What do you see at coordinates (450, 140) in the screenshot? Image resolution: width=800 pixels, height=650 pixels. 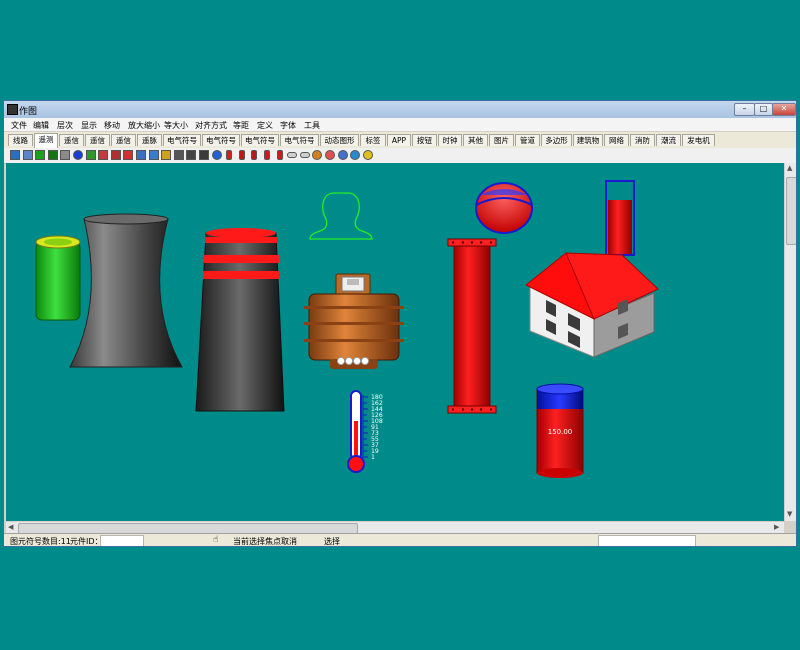 I see `tab-item: 时钟` at bounding box center [450, 140].